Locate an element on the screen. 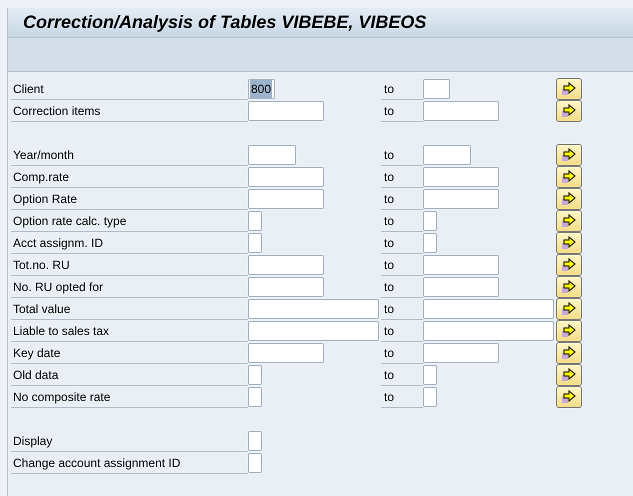 This screenshot has width=633, height=496. field-label: Display is located at coordinates (32, 441).